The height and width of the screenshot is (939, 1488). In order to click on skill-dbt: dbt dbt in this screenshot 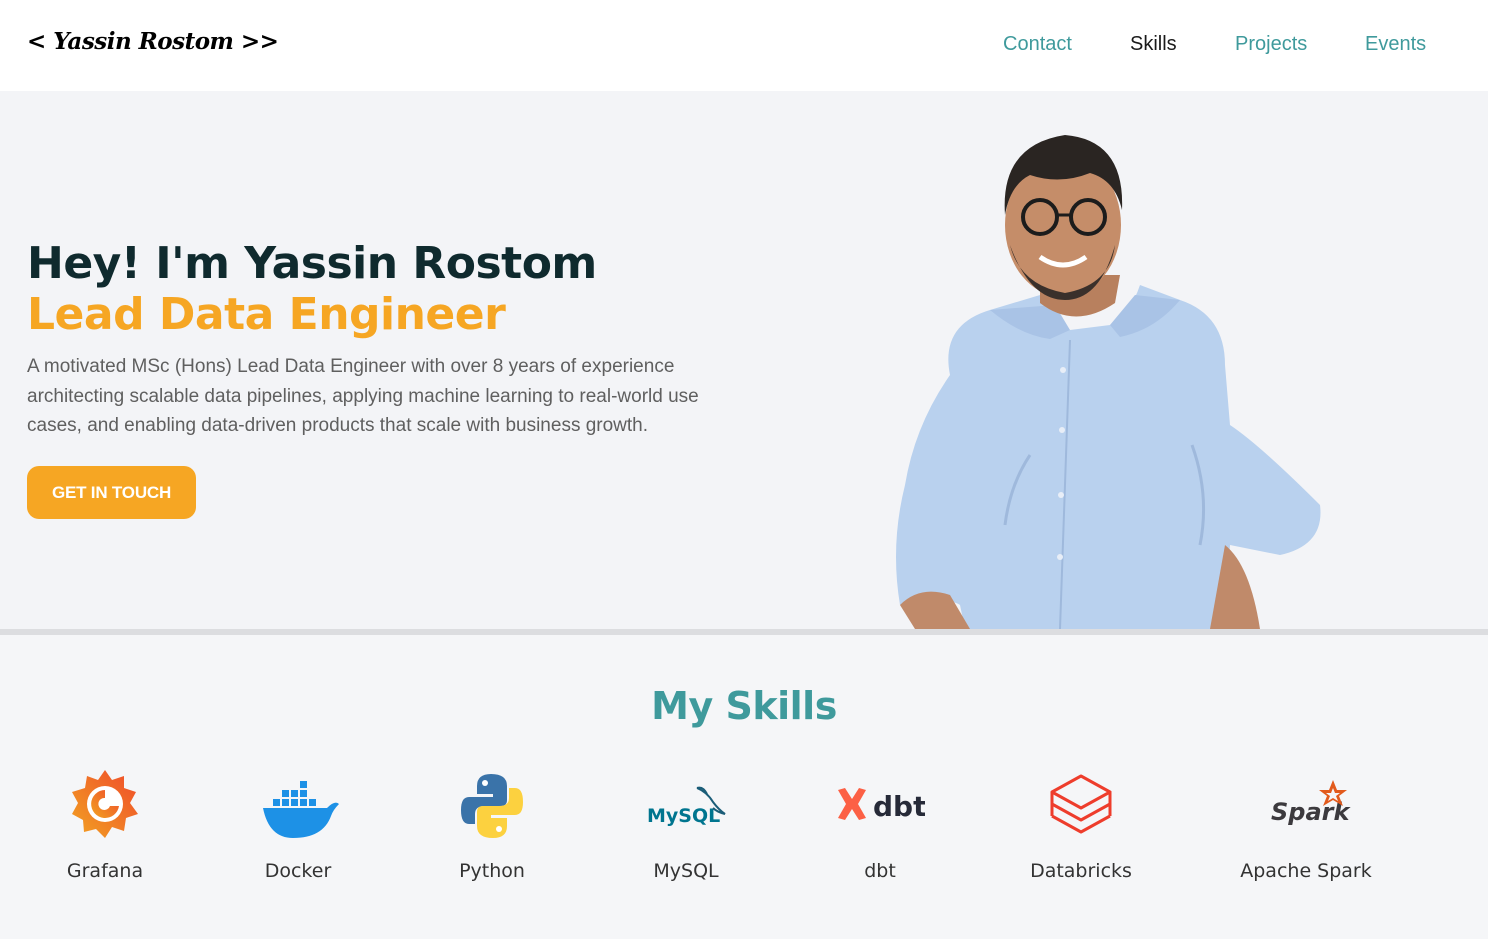, I will do `click(880, 824)`.